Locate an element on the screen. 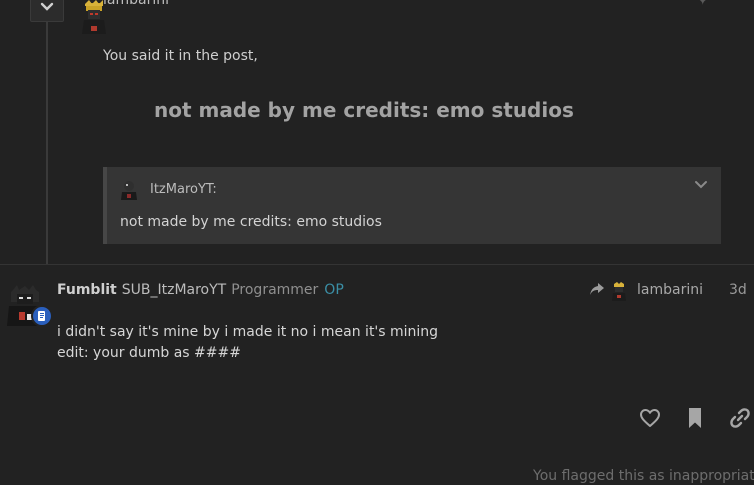 This screenshot has width=754, height=485. quoted-heading: not made by me credits: emo studios is located at coordinates (364, 110).